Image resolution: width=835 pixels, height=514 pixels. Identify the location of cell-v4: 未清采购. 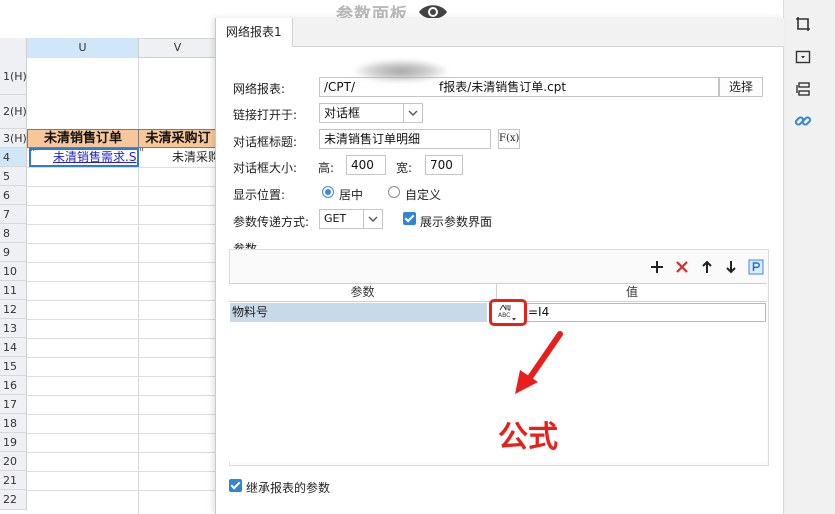
(179, 158).